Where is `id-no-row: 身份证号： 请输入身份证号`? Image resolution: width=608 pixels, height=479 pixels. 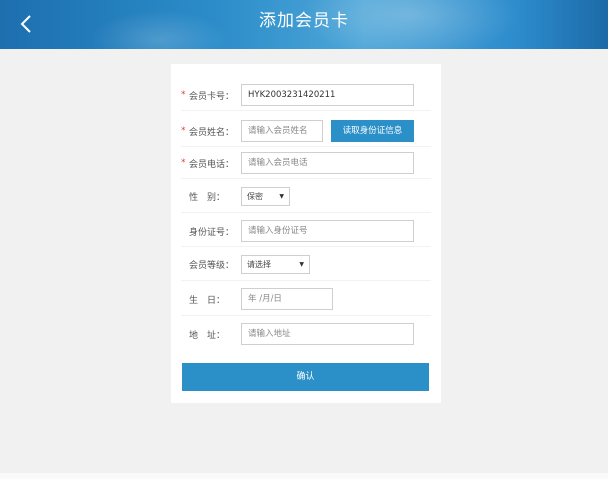 id-no-row: 身份证号： 请输入身份证号 is located at coordinates (306, 231).